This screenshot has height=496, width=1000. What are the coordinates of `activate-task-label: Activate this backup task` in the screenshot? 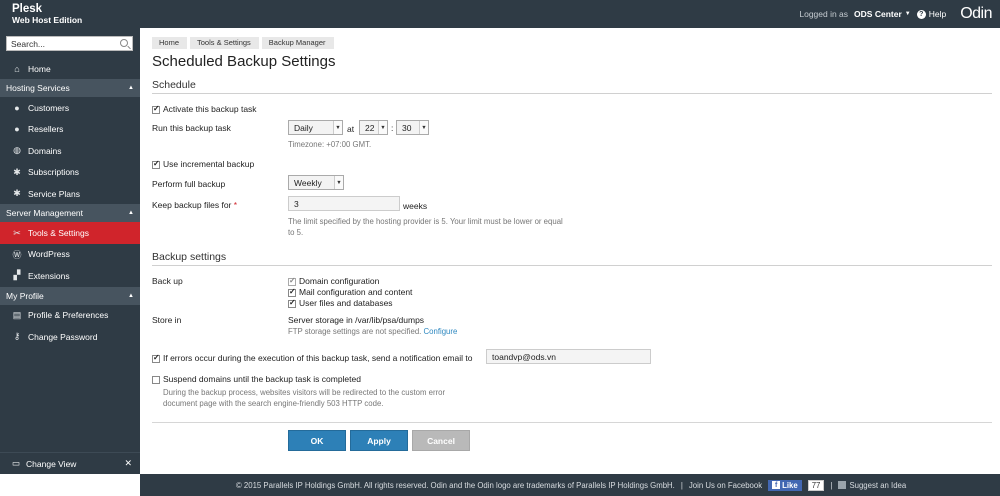 It's located at (210, 109).